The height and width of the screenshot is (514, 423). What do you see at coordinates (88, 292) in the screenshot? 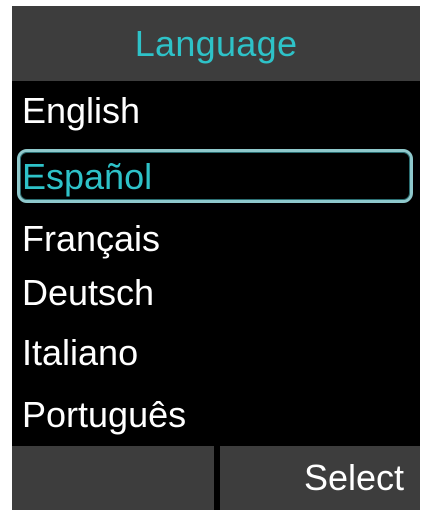
I see `language-item-label: Deutsch` at bounding box center [88, 292].